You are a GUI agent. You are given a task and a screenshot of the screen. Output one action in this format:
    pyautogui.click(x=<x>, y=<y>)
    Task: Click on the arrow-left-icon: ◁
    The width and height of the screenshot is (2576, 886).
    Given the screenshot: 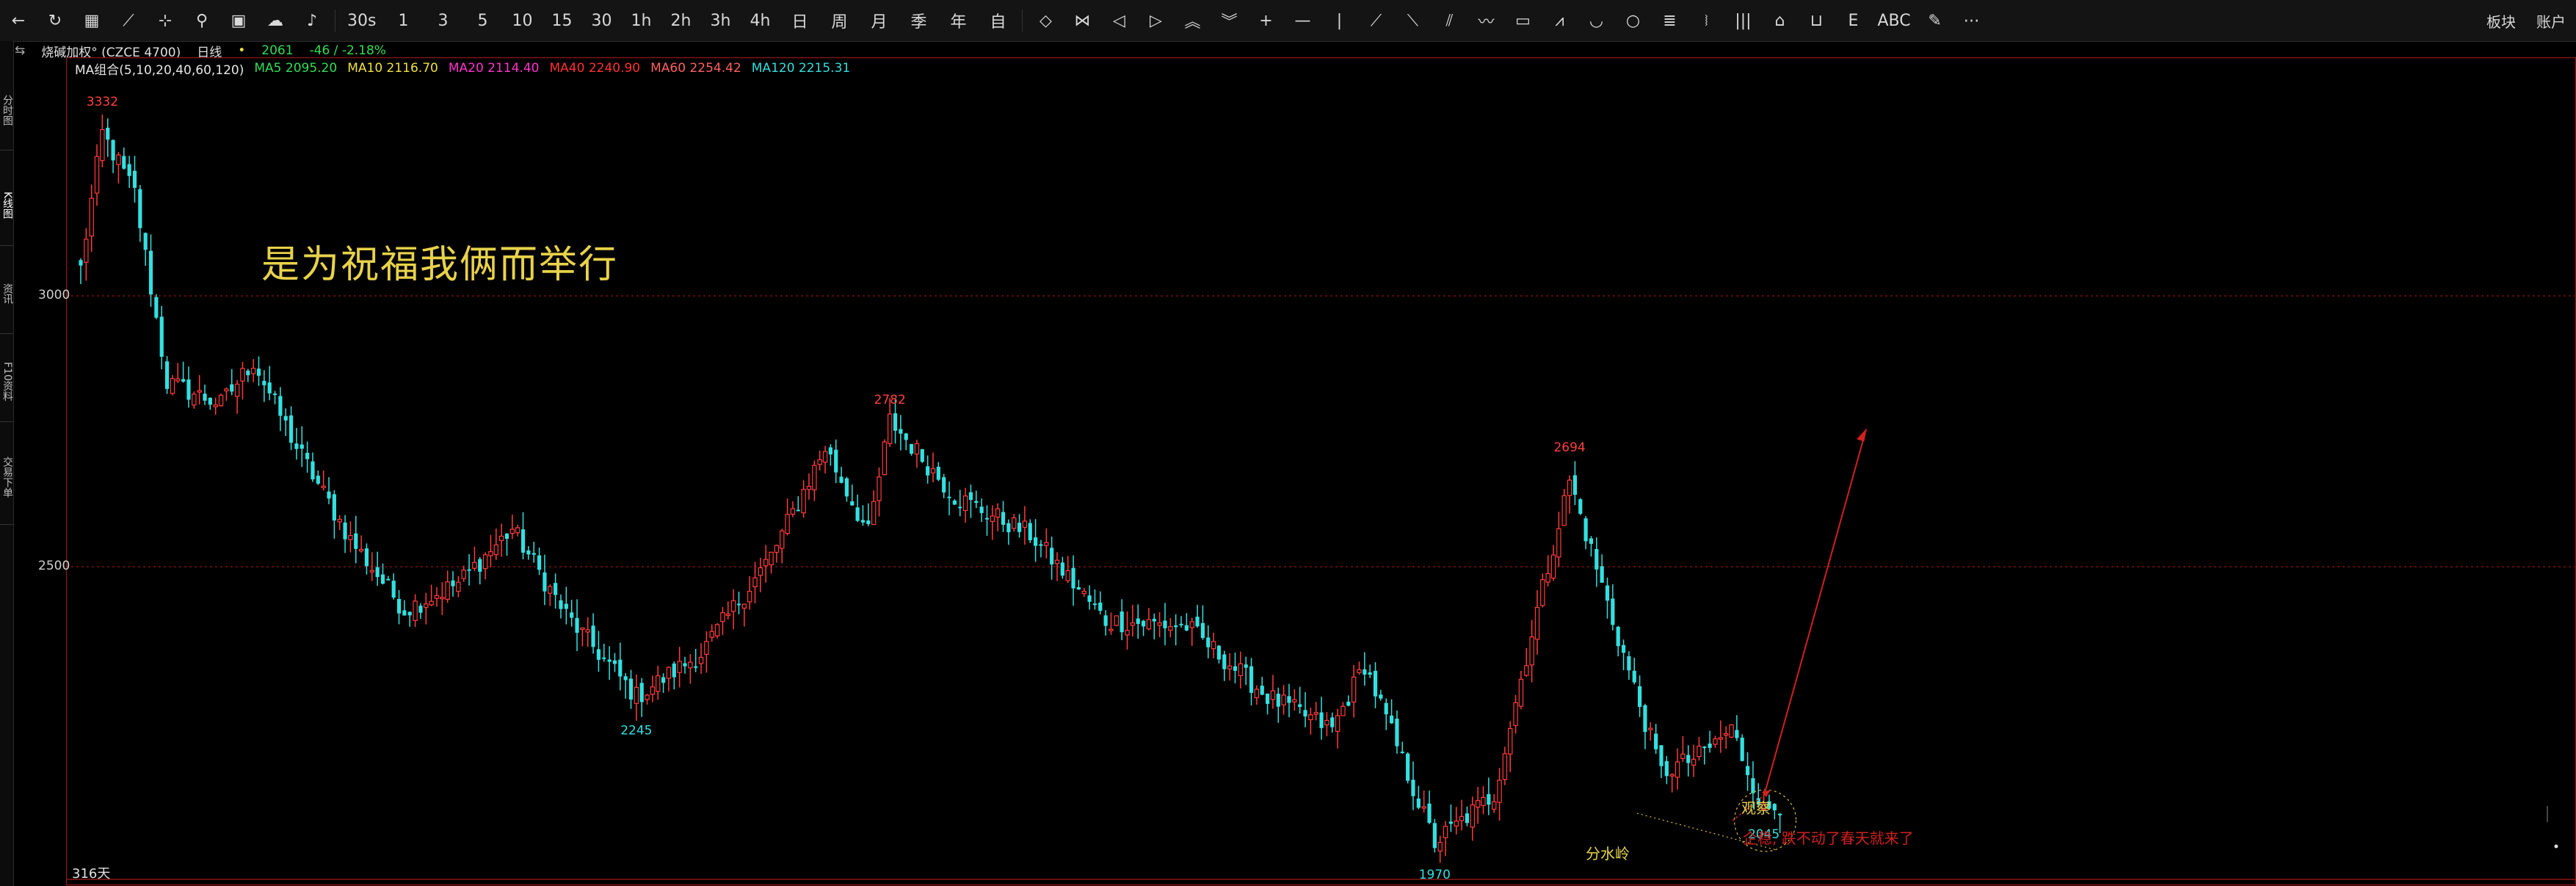 What is the action you would take?
    pyautogui.click(x=1118, y=20)
    